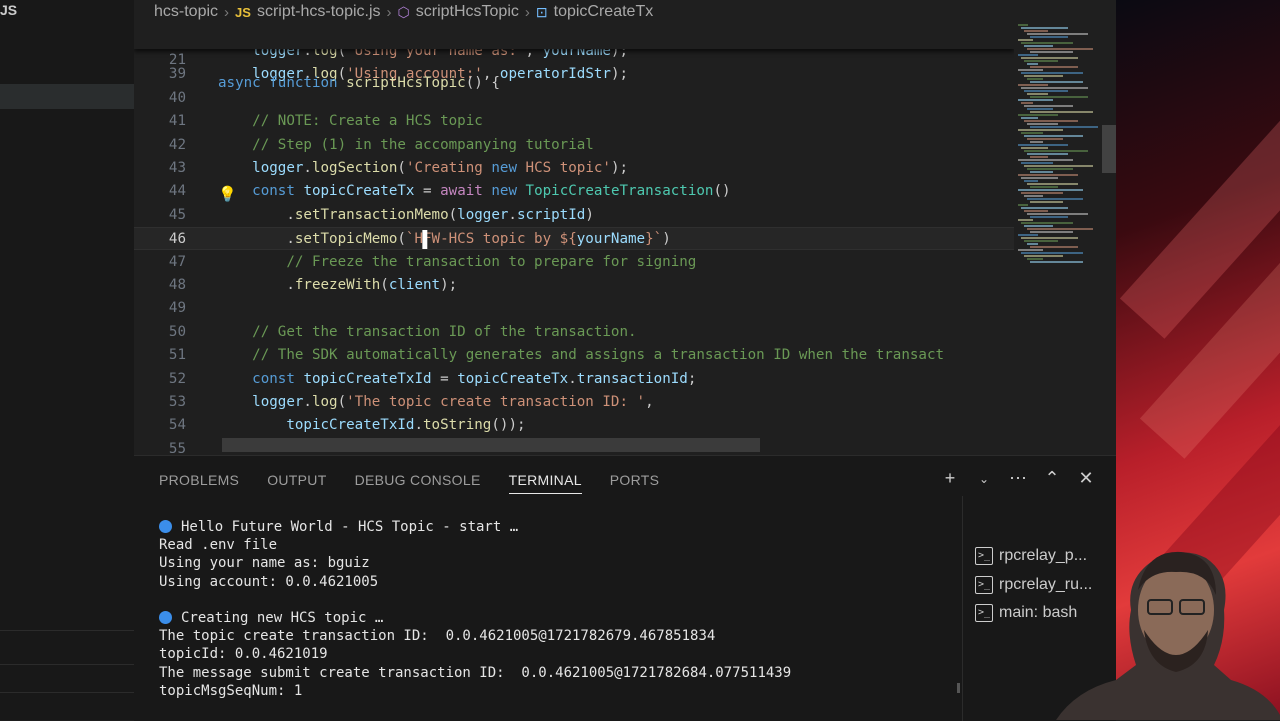  Describe the element at coordinates (634, 480) in the screenshot. I see `tab-ports: PORTS` at that location.